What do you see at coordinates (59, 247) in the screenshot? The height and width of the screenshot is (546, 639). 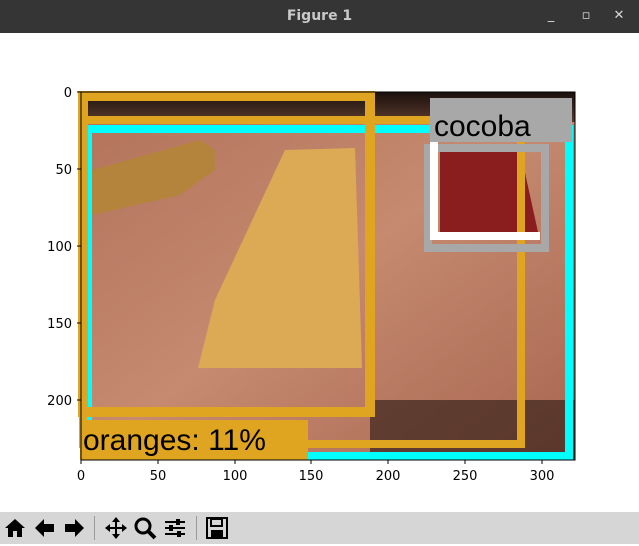 I see `y-tick-label: 100` at bounding box center [59, 247].